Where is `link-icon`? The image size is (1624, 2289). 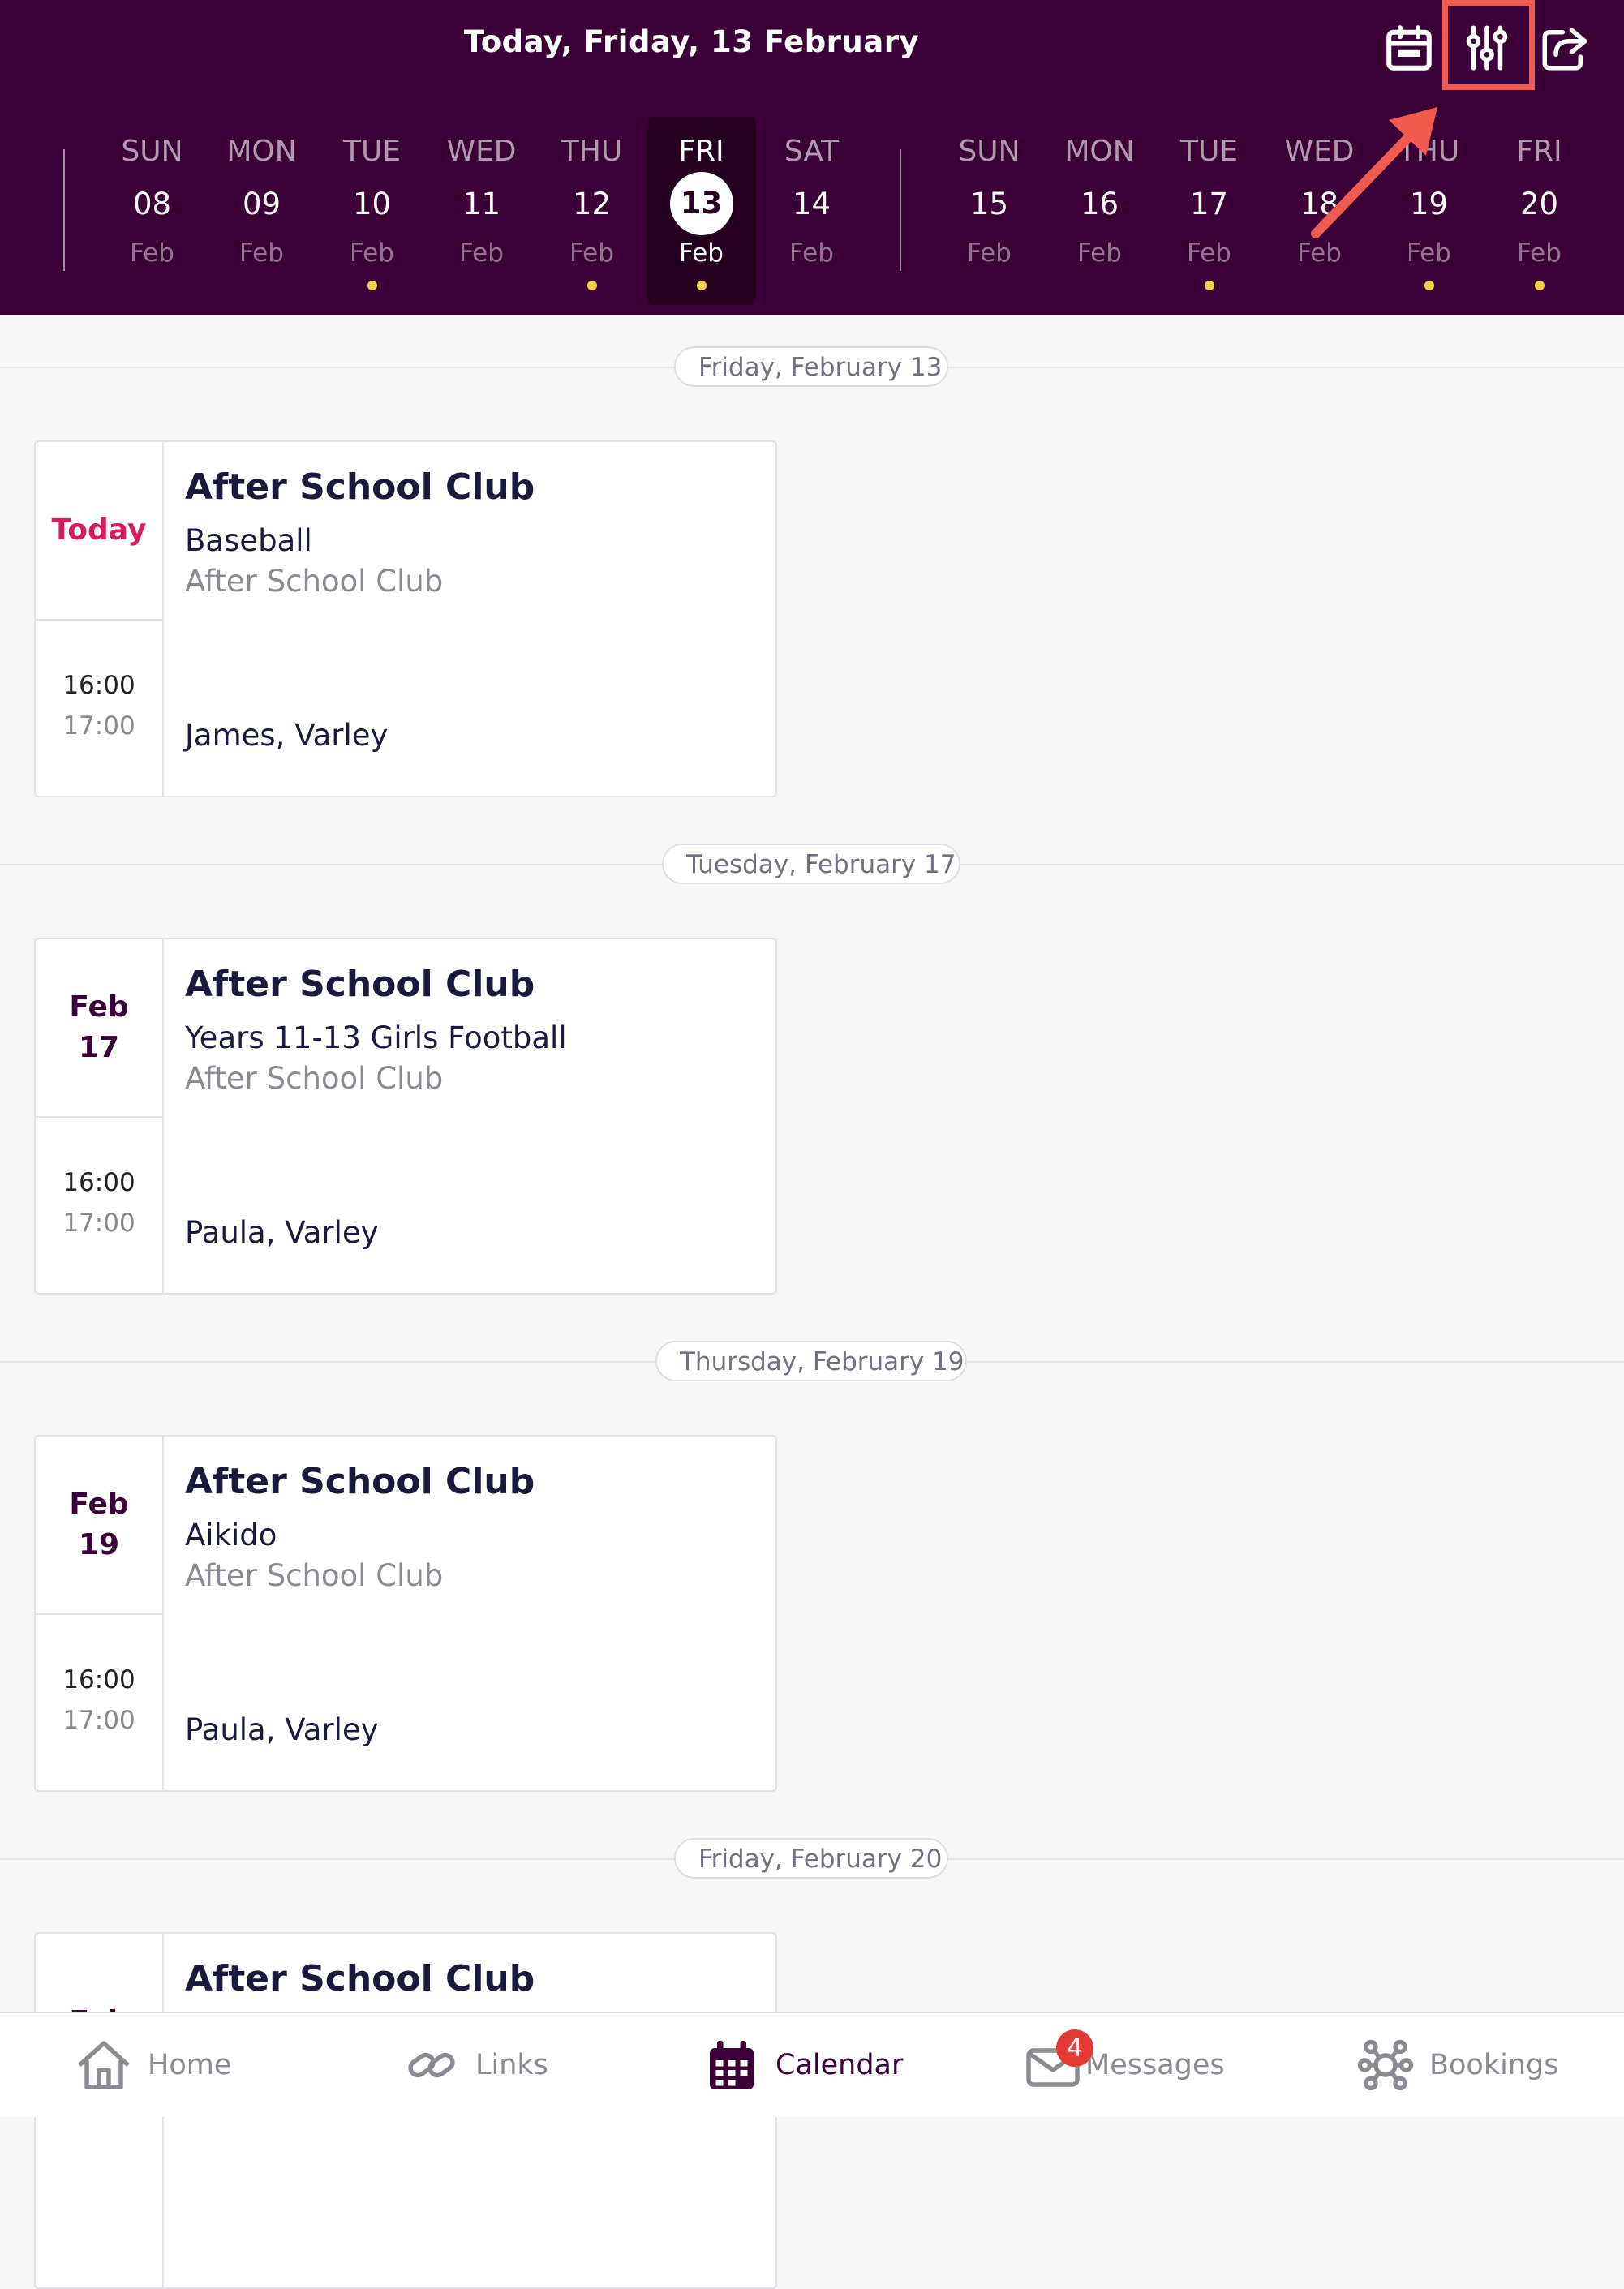
link-icon is located at coordinates (432, 2065).